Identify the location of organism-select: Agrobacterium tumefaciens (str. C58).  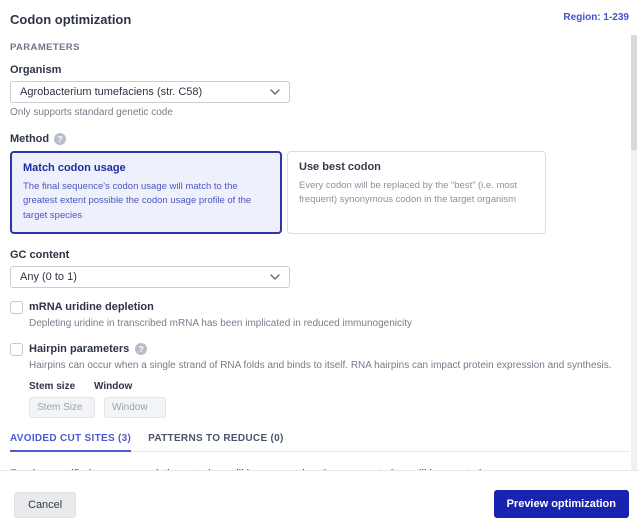
(150, 92).